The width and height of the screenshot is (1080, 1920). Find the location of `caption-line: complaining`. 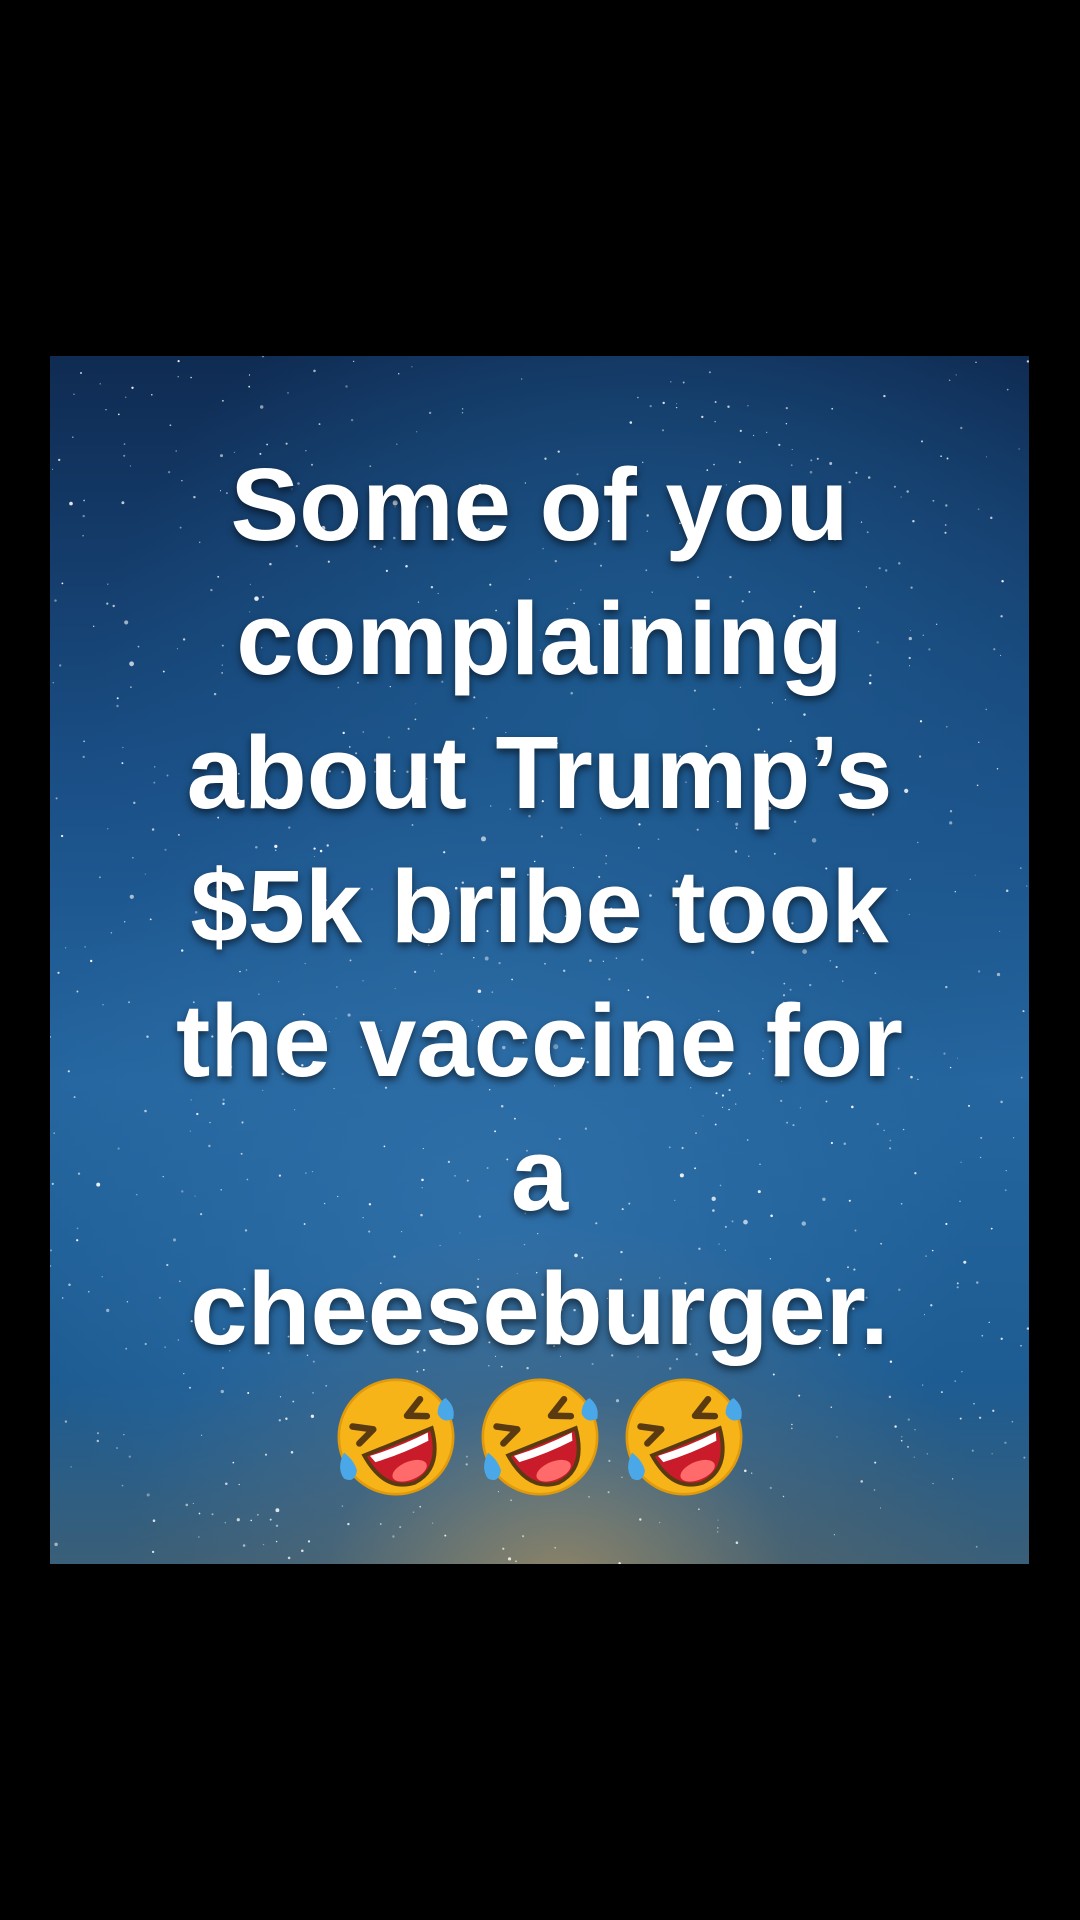

caption-line: complaining is located at coordinates (539, 638).